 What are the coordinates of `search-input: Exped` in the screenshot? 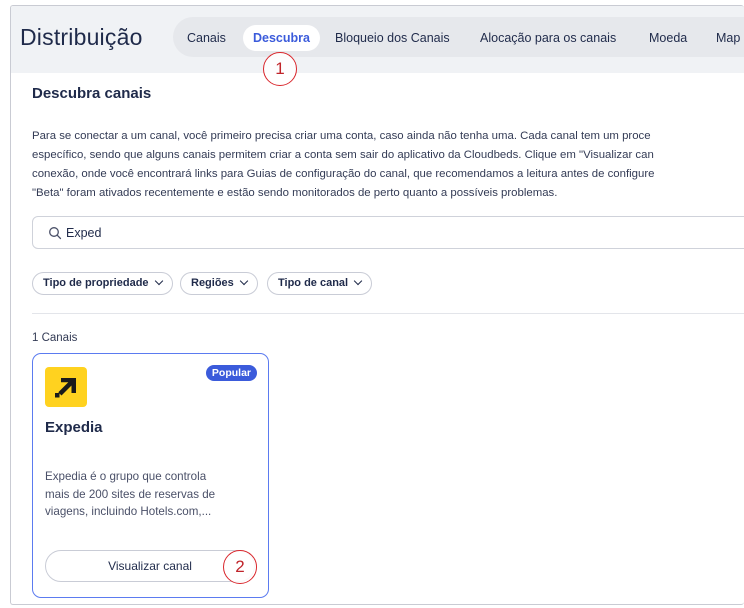 It's located at (388, 232).